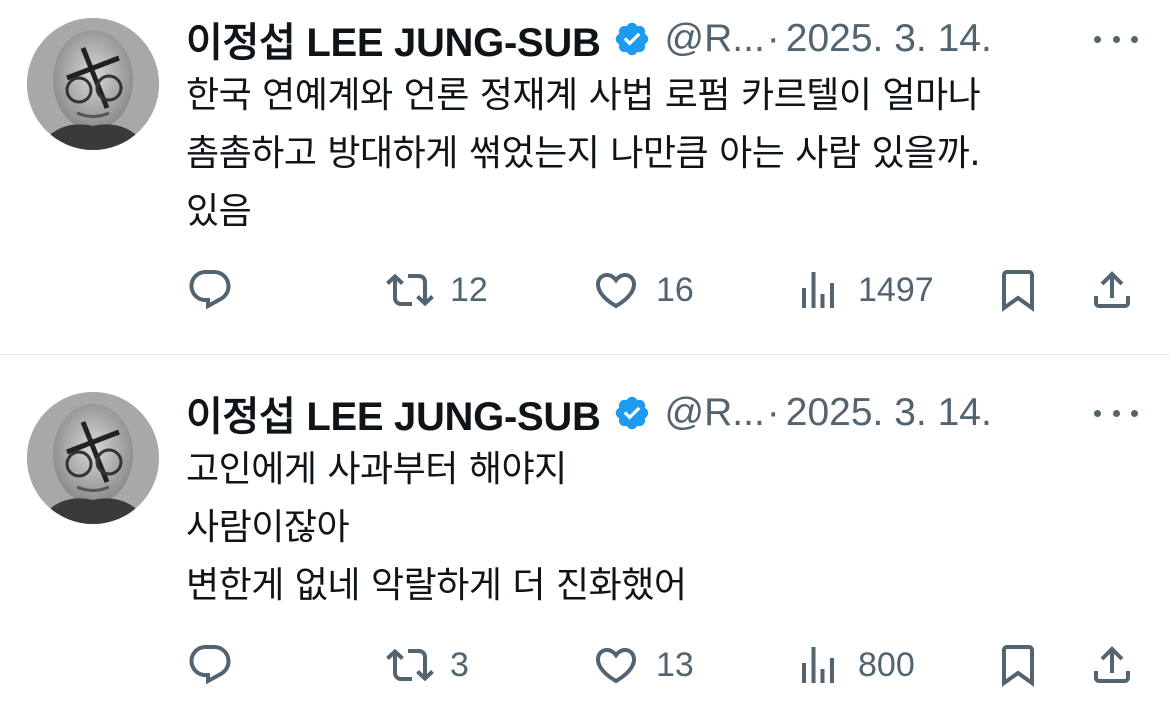 The image size is (1170, 712). What do you see at coordinates (886, 664) in the screenshot?
I see `views-count: 800` at bounding box center [886, 664].